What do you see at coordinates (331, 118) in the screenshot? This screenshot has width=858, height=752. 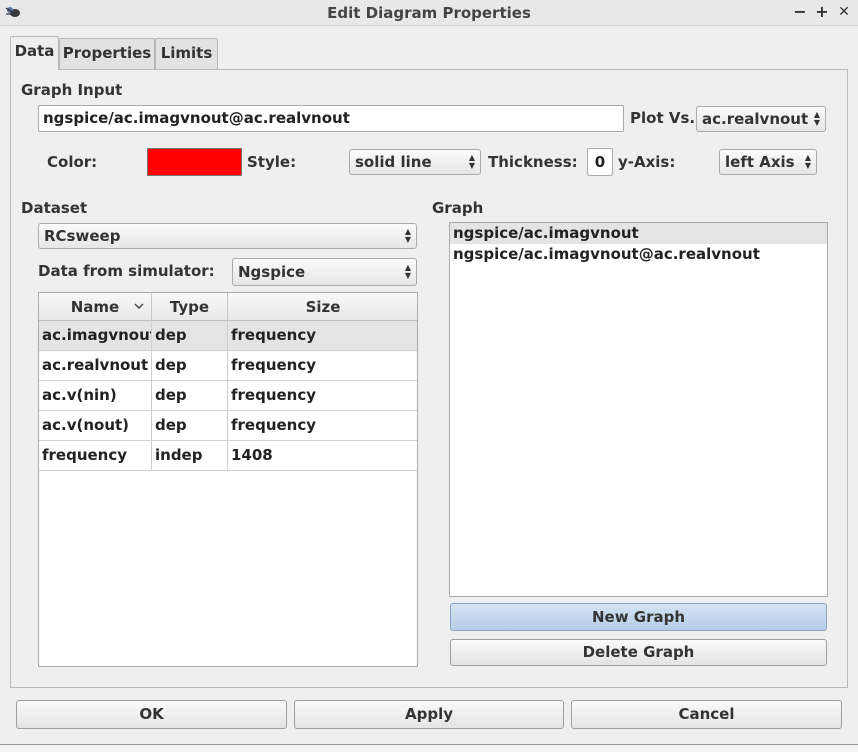 I see `graph-input-field: ngspice/ac.imagvnout@ac.realvnout` at bounding box center [331, 118].